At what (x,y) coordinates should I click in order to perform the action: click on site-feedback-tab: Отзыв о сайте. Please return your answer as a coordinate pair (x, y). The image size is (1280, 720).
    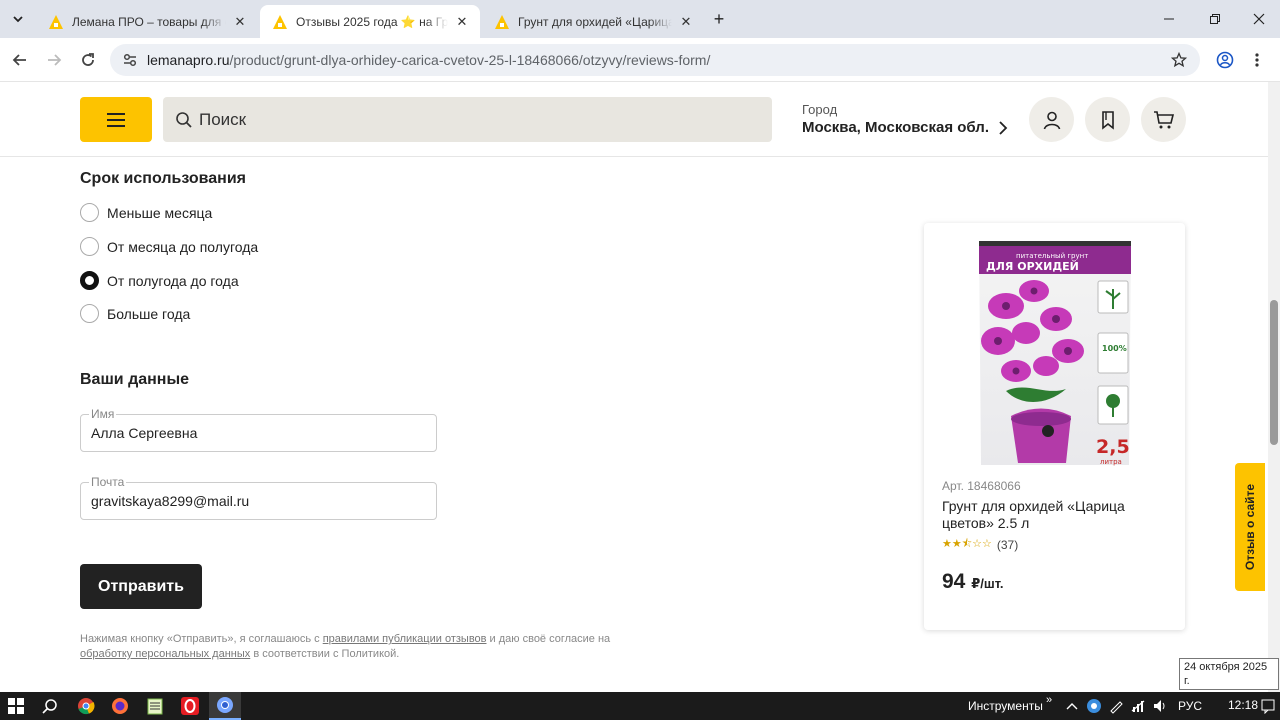
    Looking at the image, I should click on (1250, 527).